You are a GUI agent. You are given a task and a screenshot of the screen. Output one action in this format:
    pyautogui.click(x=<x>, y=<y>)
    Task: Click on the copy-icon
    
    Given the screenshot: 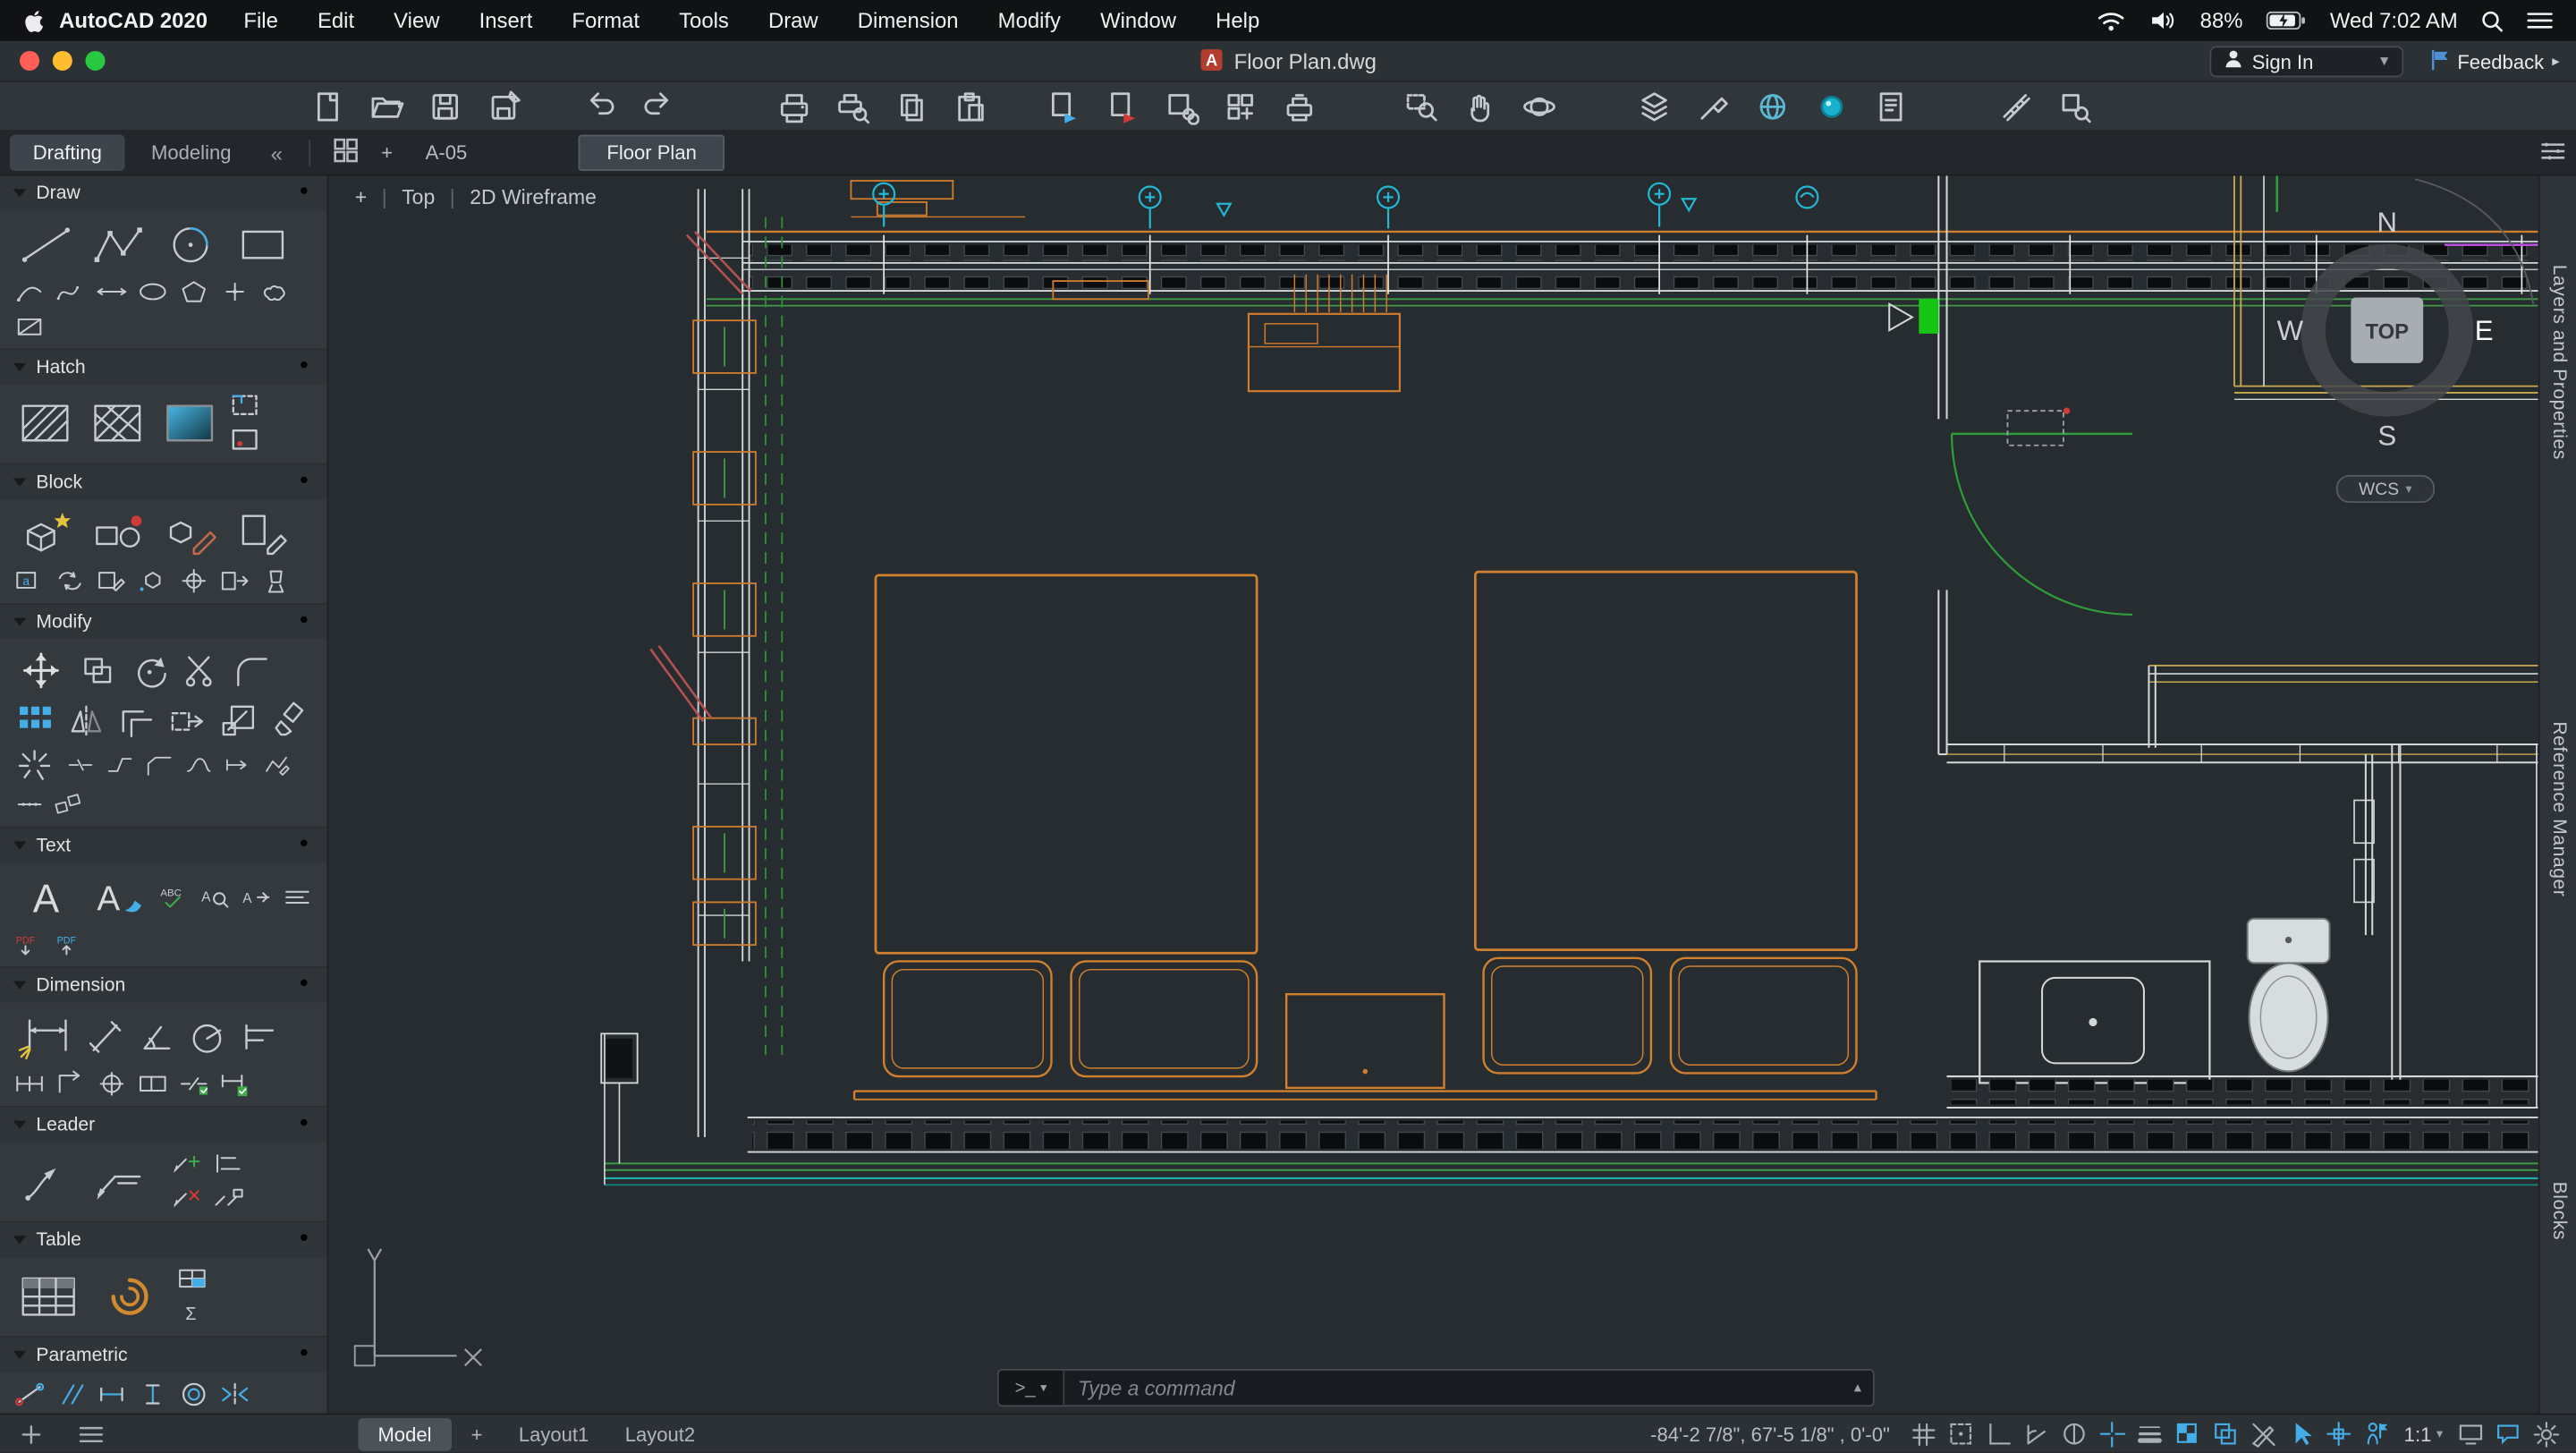 What is the action you would take?
    pyautogui.click(x=912, y=105)
    